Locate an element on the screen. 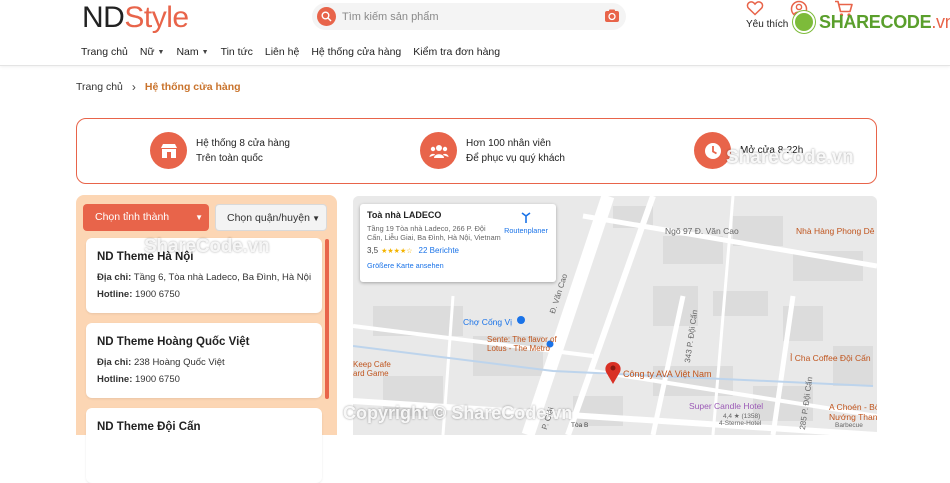 This screenshot has width=950, height=483. store-card: ND Theme Đội Cấn is located at coordinates (204, 445).